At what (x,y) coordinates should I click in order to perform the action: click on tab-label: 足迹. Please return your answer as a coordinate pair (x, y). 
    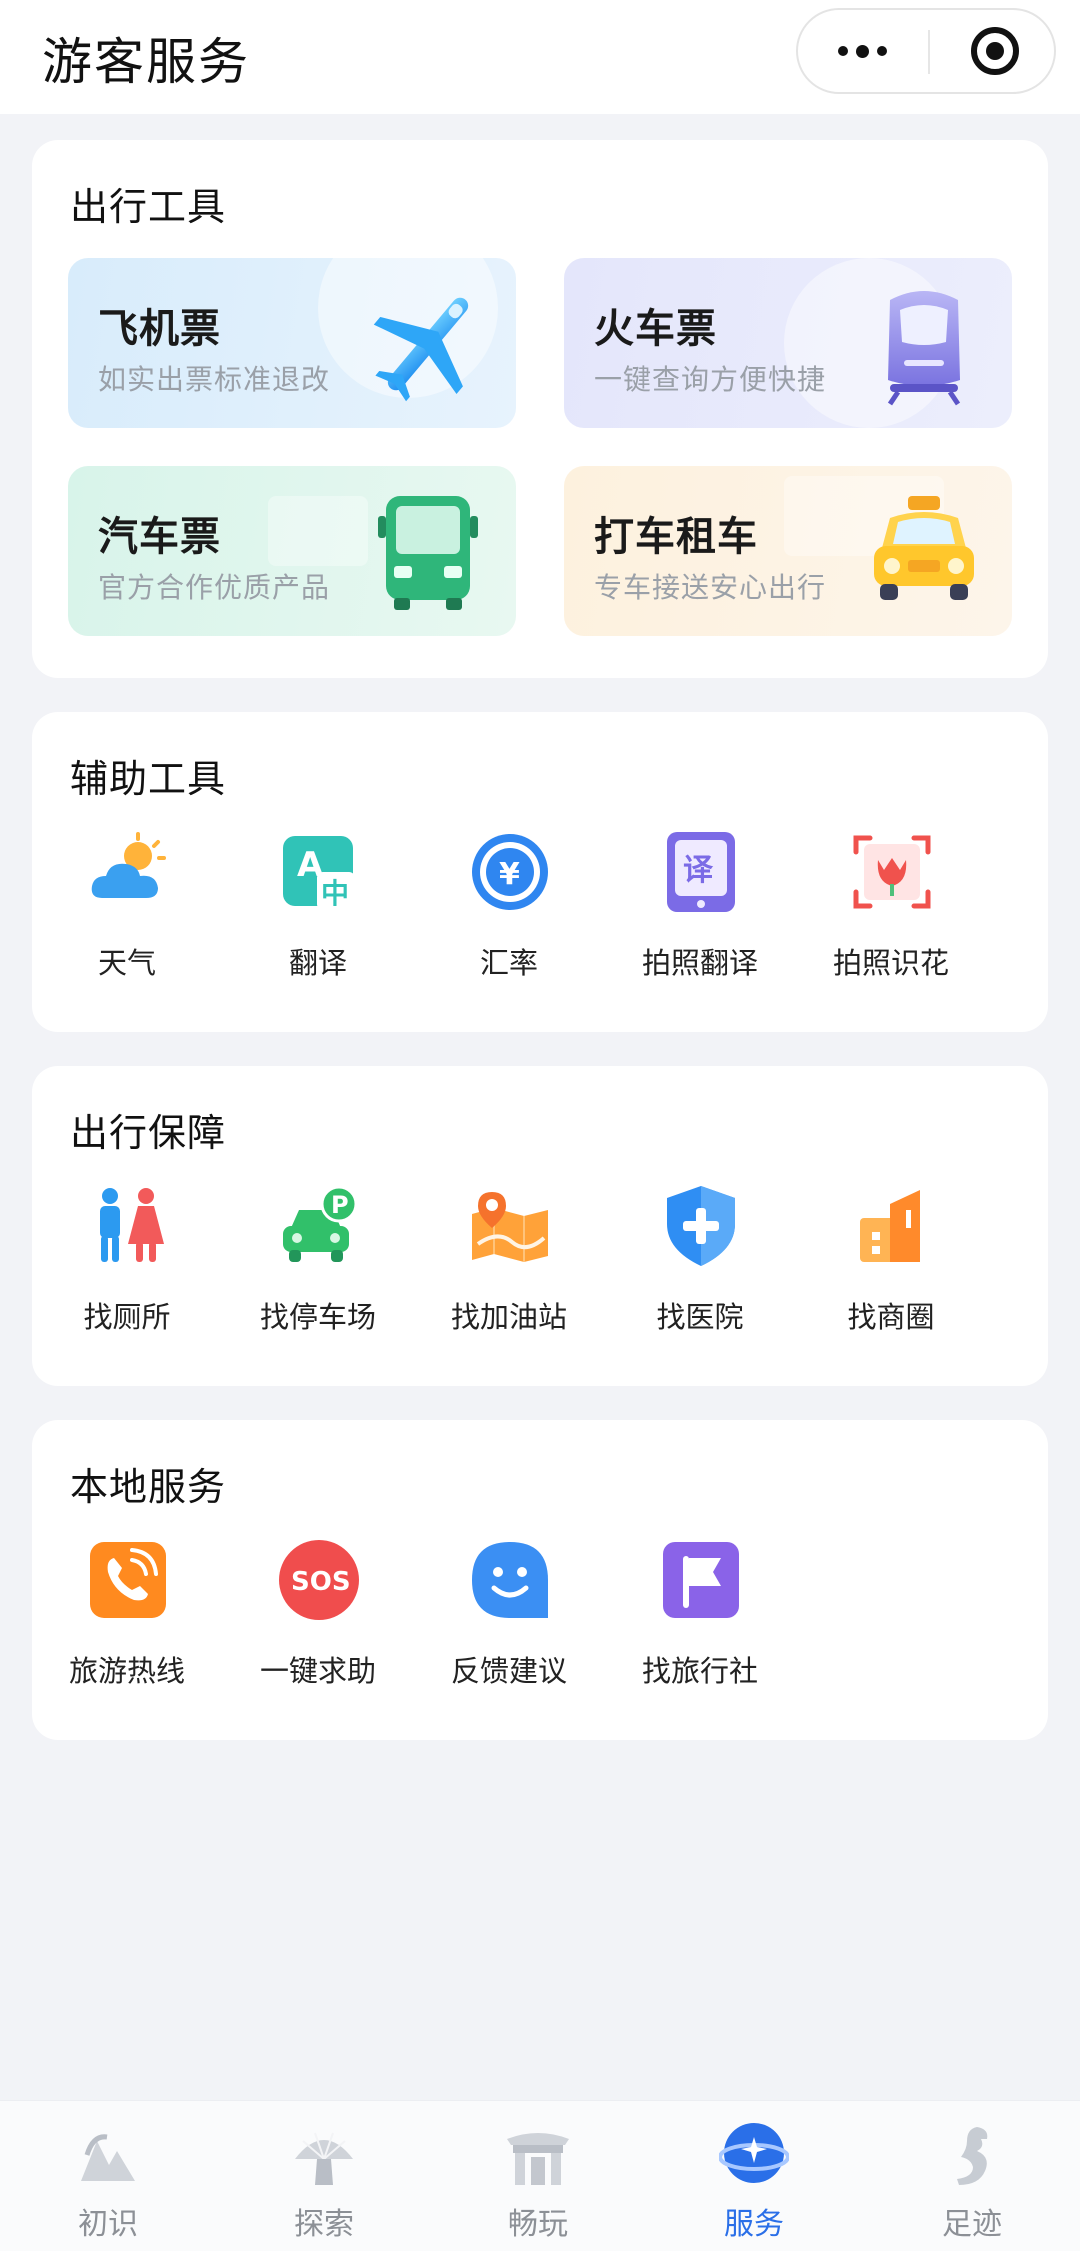
    Looking at the image, I should click on (972, 2224).